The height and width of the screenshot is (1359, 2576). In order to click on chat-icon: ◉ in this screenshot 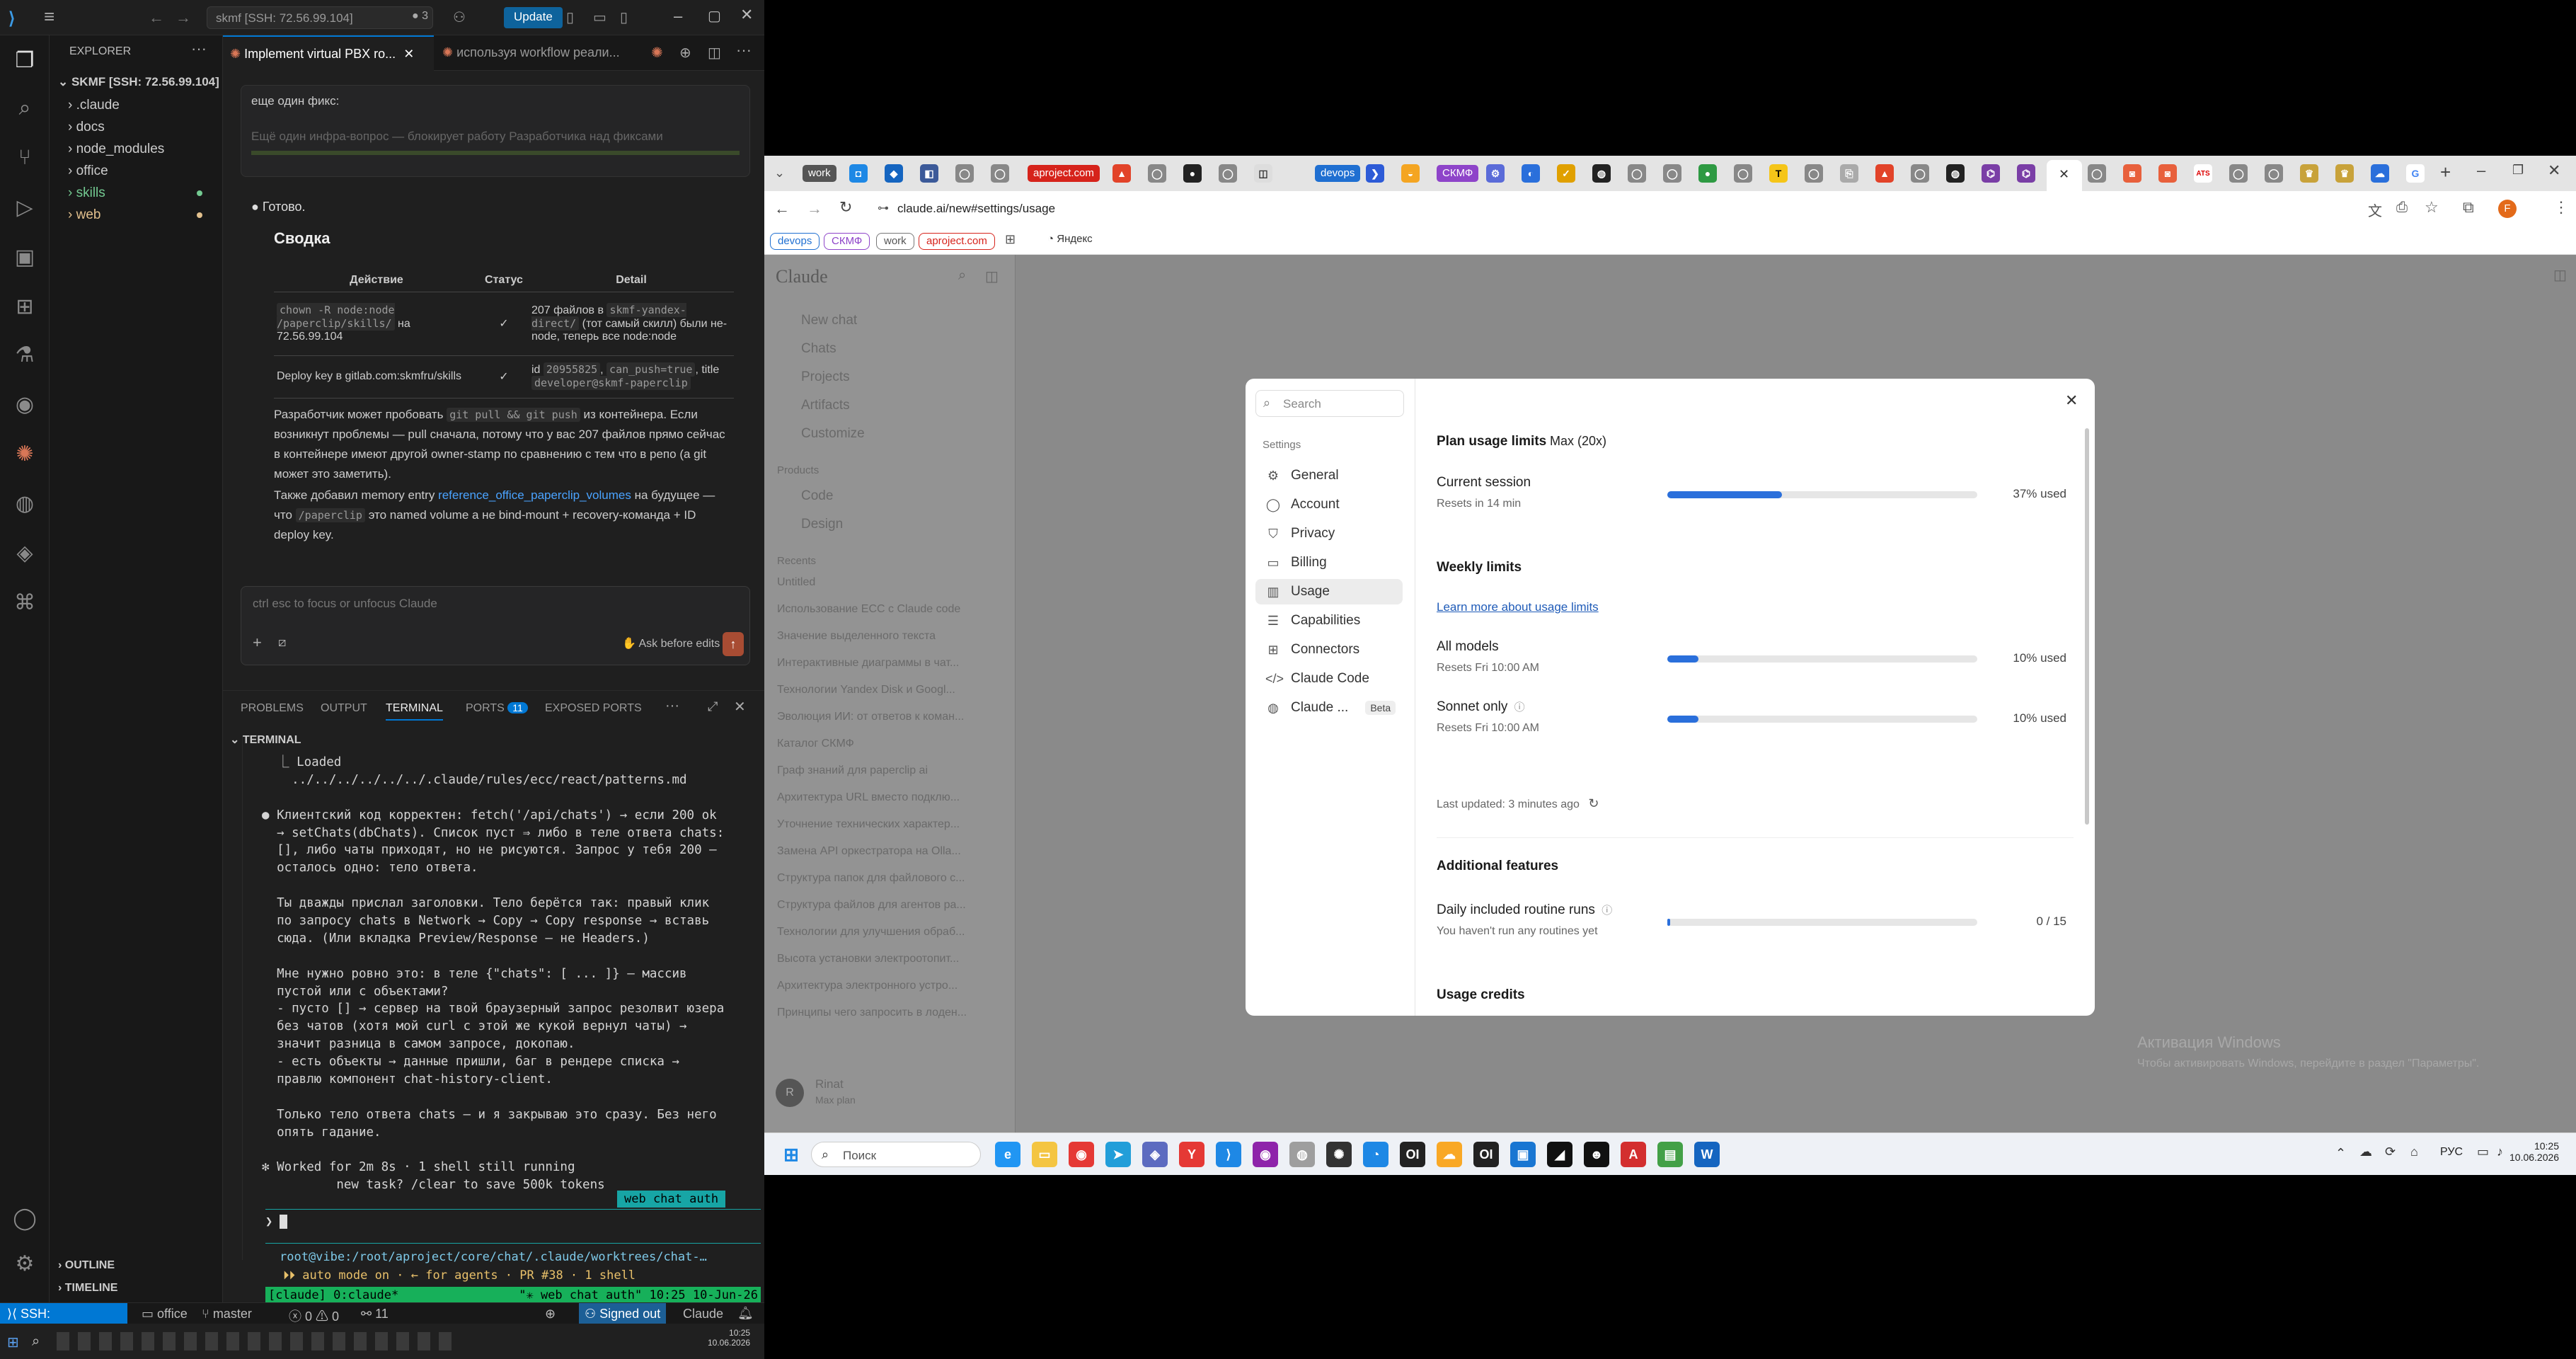, I will do `click(25, 404)`.